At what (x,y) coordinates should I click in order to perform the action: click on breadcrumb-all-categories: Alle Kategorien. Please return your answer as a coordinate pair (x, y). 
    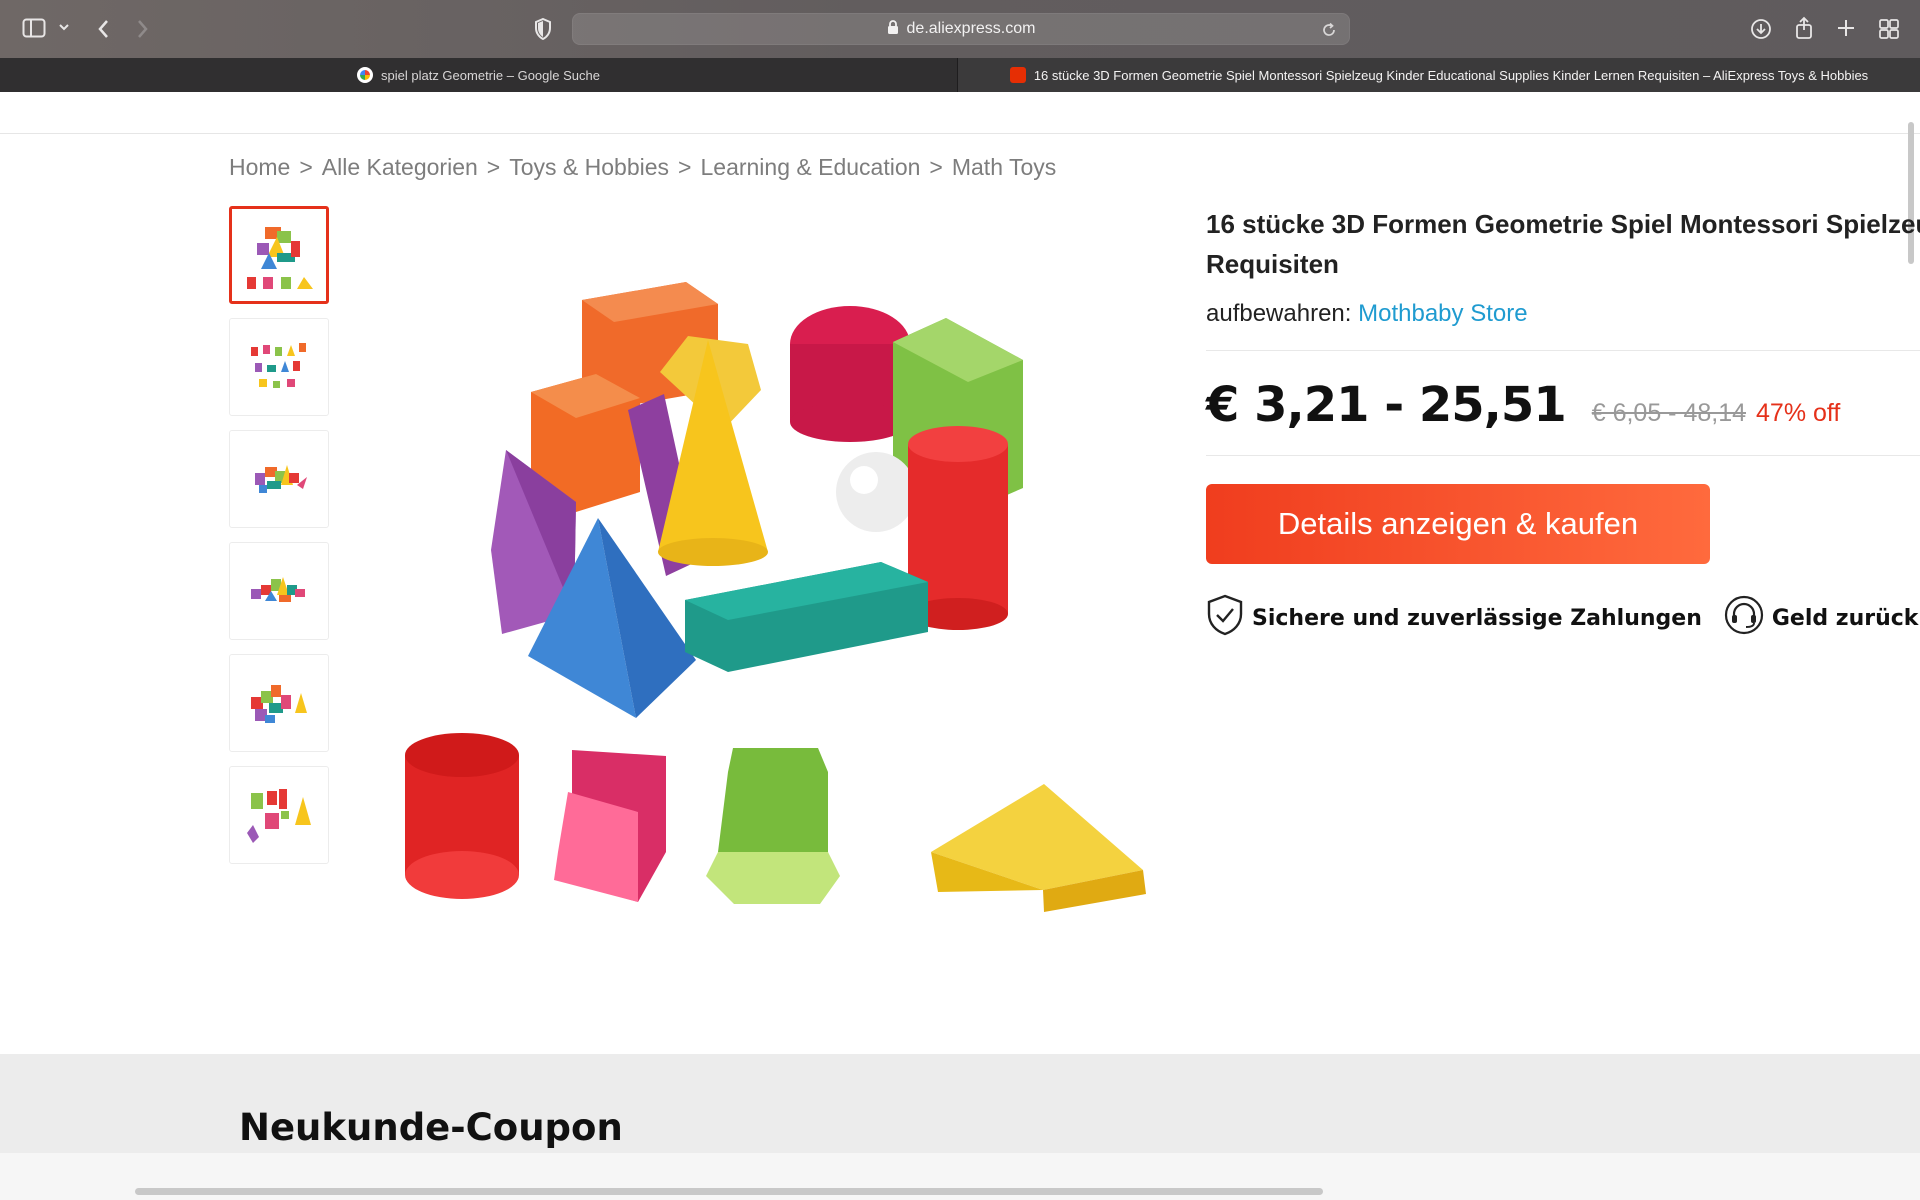
    Looking at the image, I should click on (400, 167).